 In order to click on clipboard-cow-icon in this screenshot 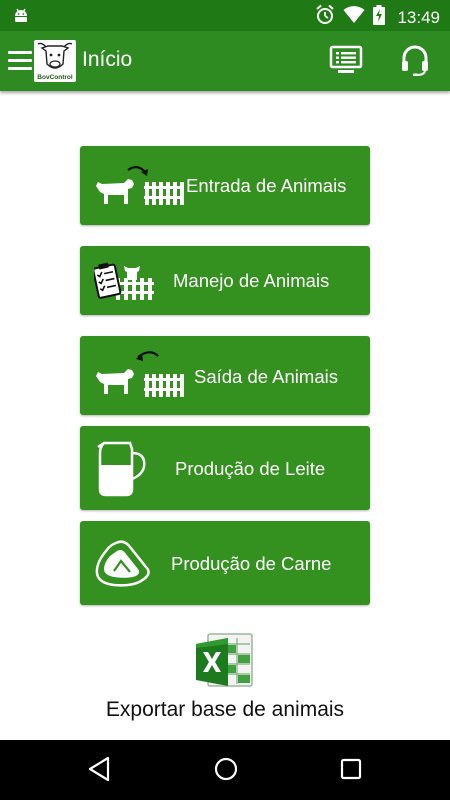, I will do `click(124, 283)`.